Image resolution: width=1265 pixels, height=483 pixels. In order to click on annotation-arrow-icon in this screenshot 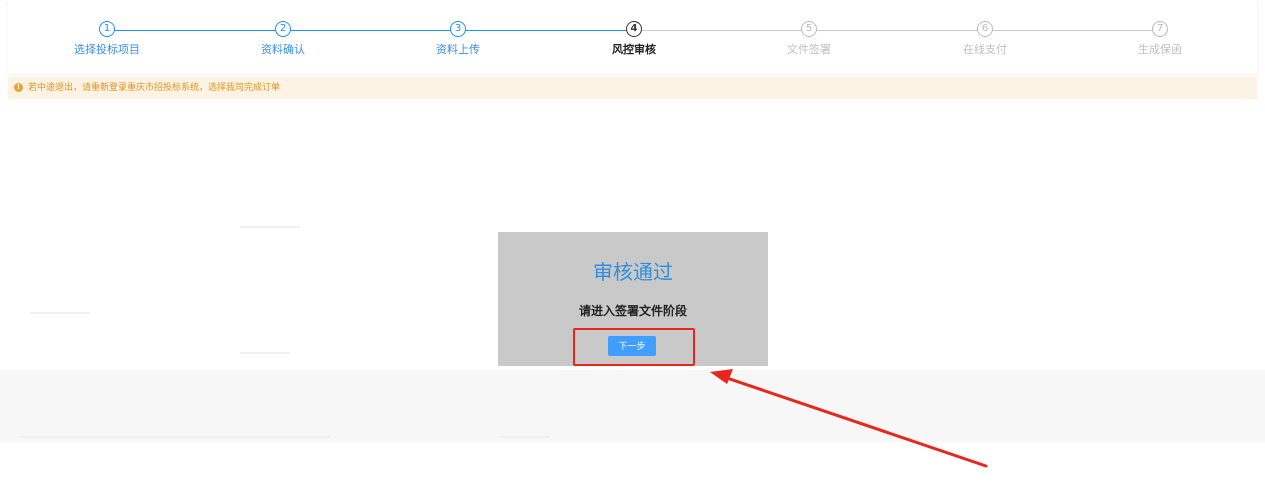, I will do `click(849, 418)`.